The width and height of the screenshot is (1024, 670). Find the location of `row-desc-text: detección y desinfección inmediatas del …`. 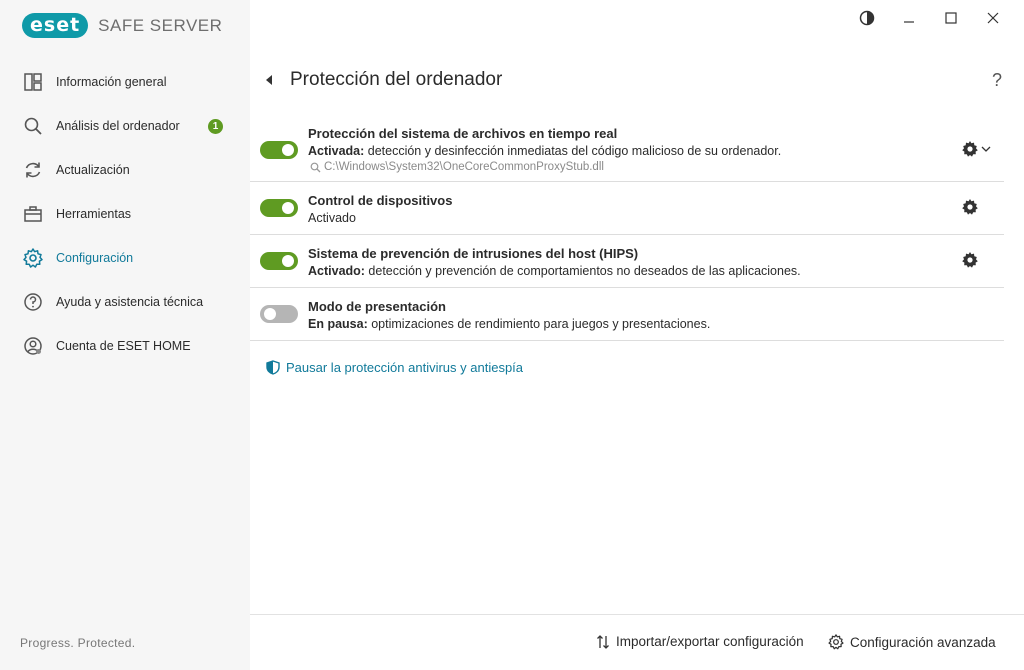

row-desc-text: detección y desinfección inmediatas del … is located at coordinates (573, 151).